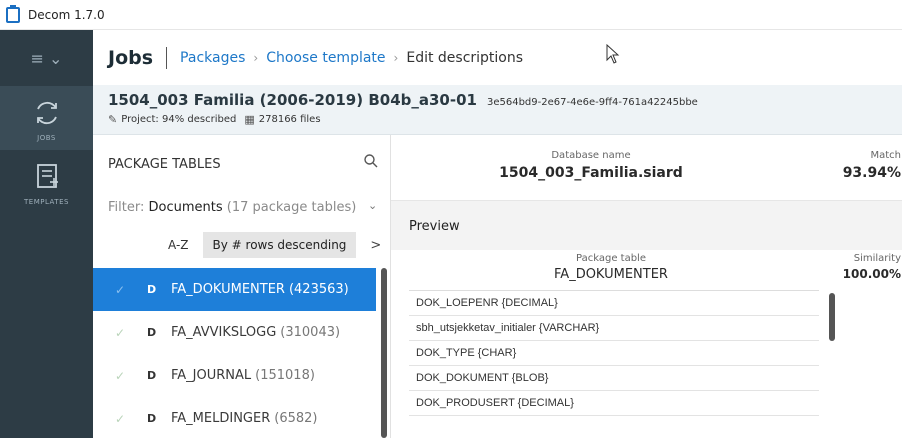 The width and height of the screenshot is (902, 438). Describe the element at coordinates (289, 119) in the screenshot. I see `project-files: 278166 files` at that location.